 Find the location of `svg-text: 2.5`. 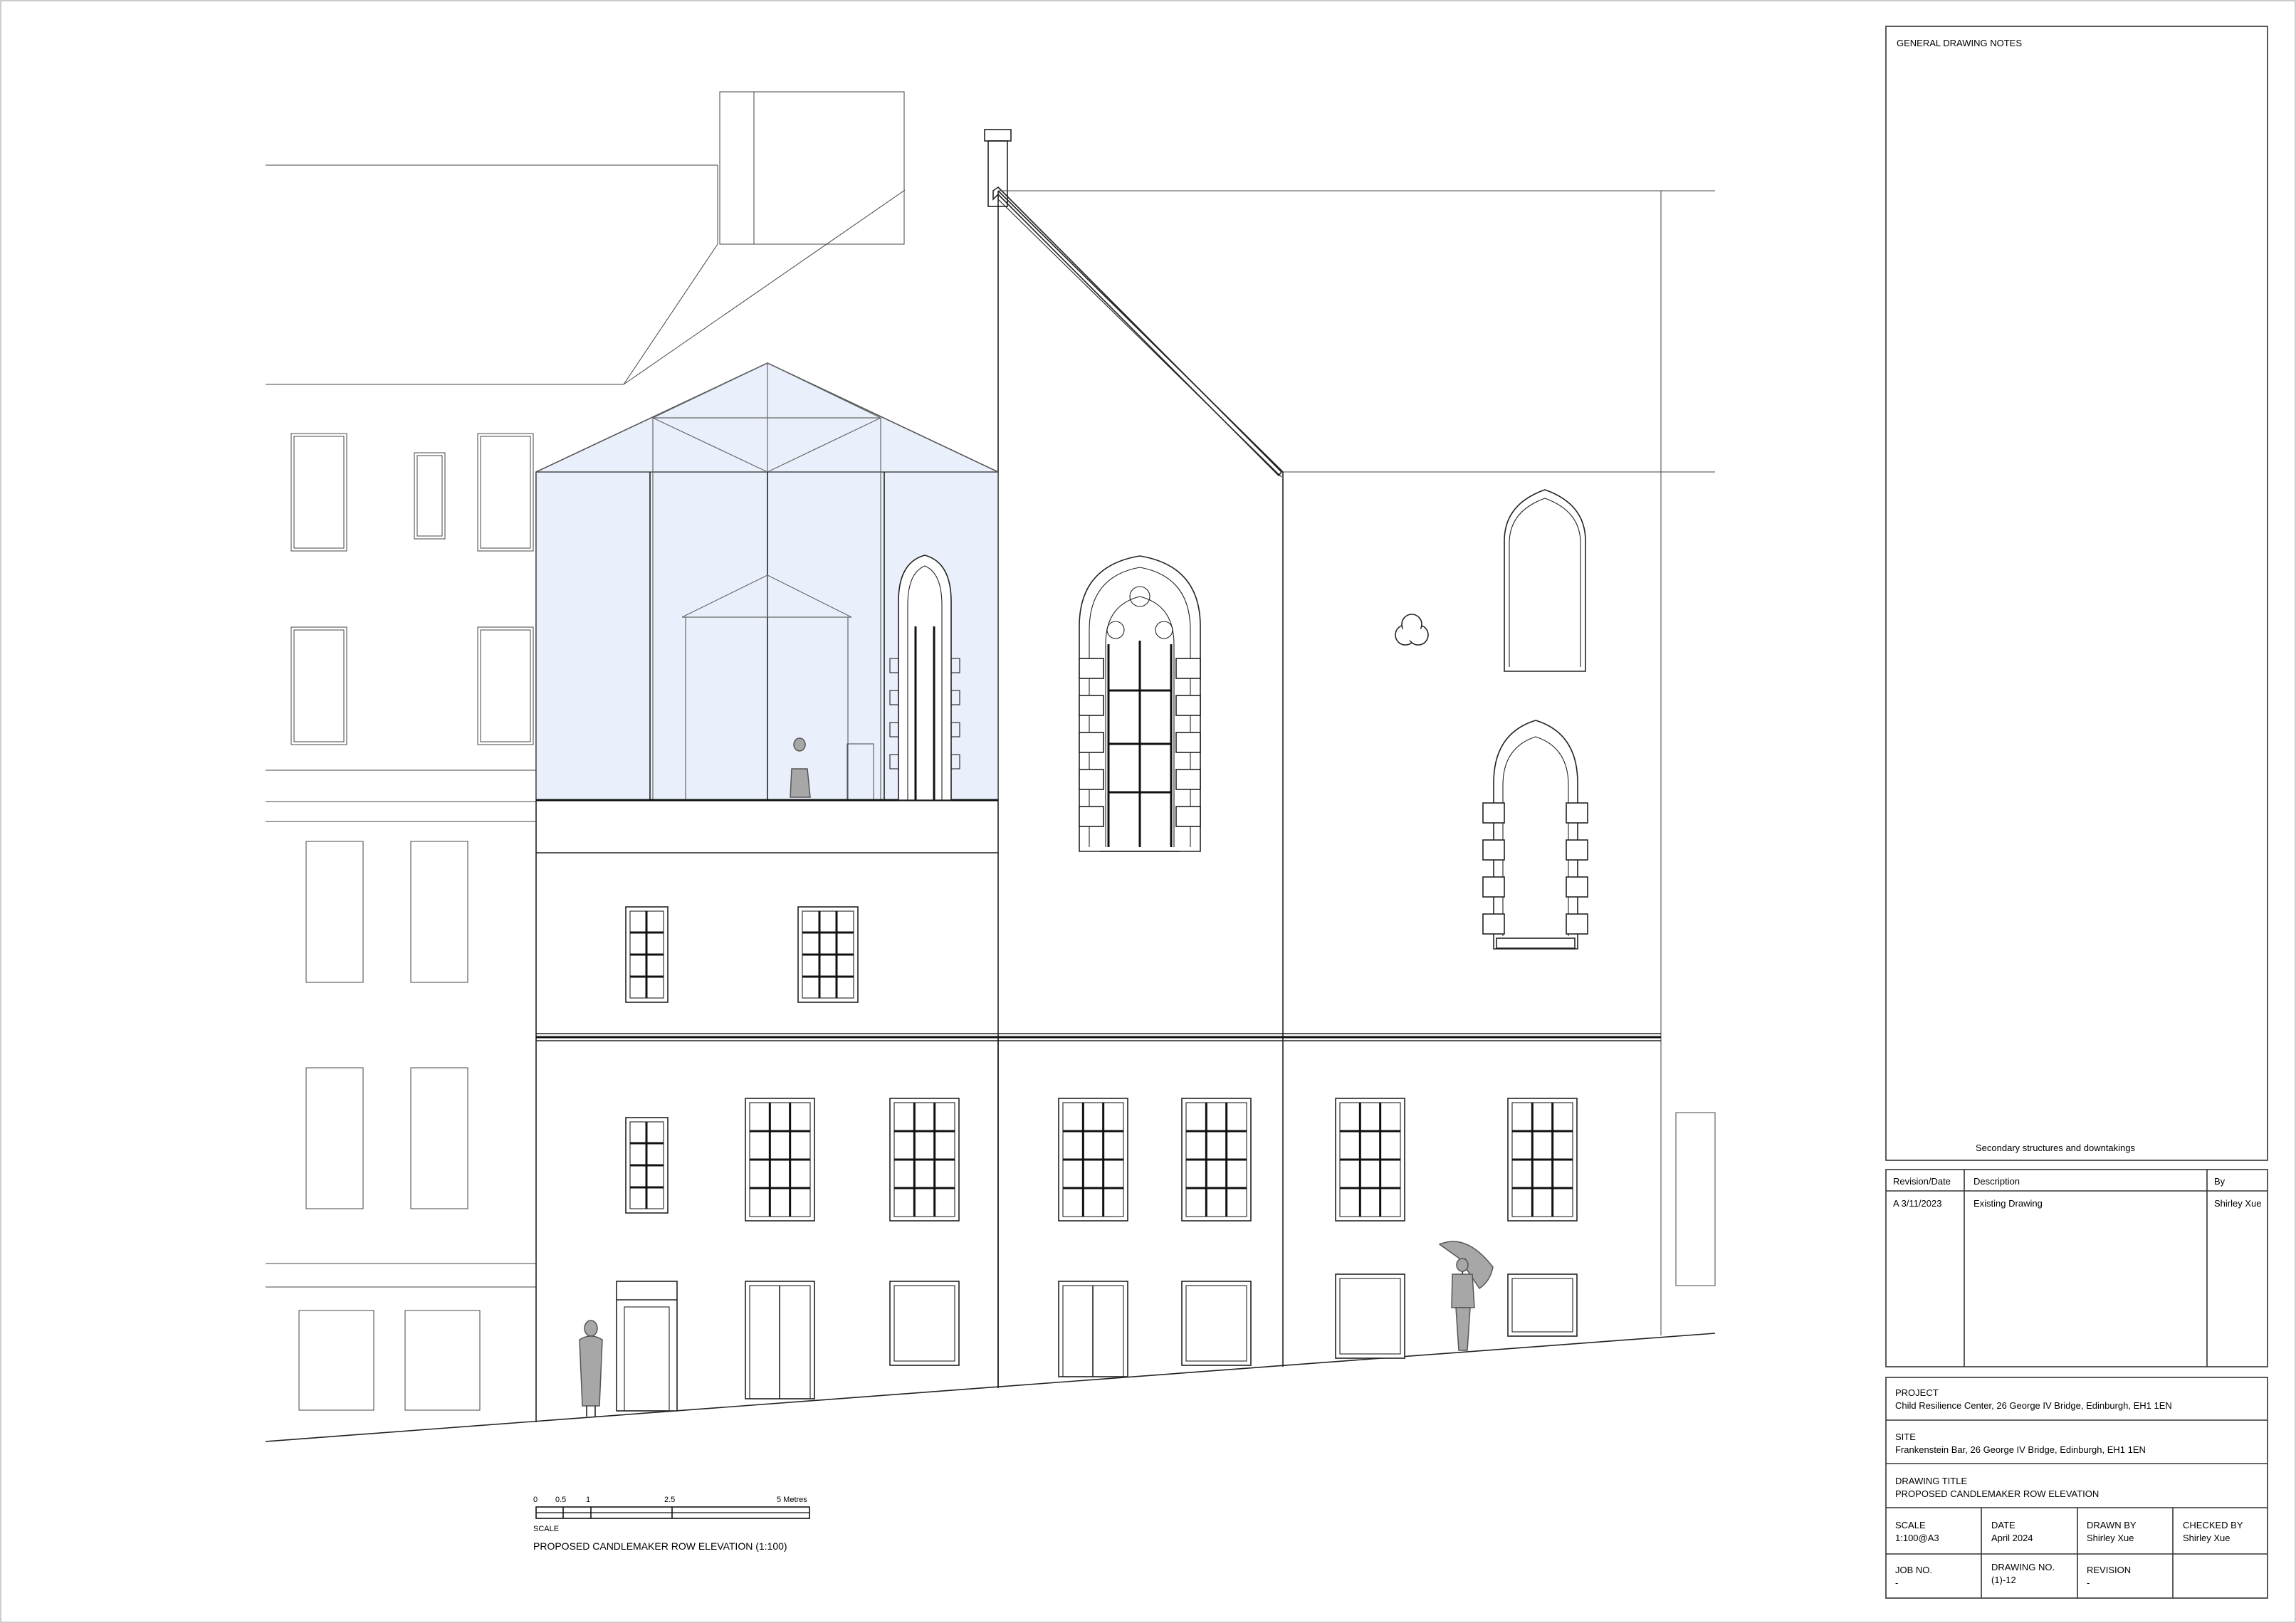

svg-text: 2.5 is located at coordinates (669, 1500).